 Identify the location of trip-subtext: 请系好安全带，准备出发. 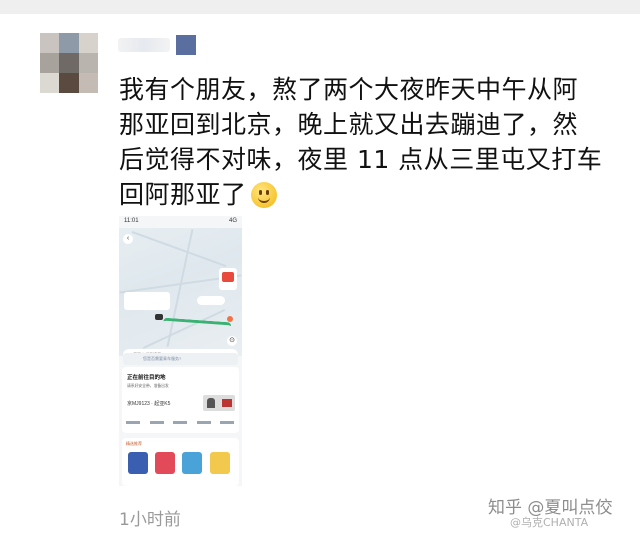
(148, 386).